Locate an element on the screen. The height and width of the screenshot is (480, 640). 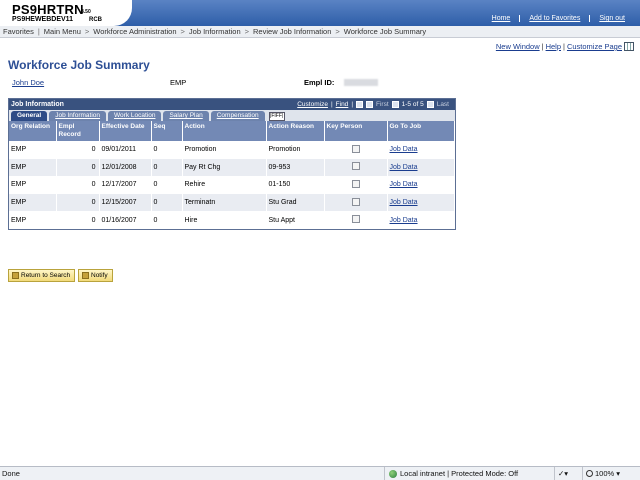
http-icon is located at coordinates (629, 46).